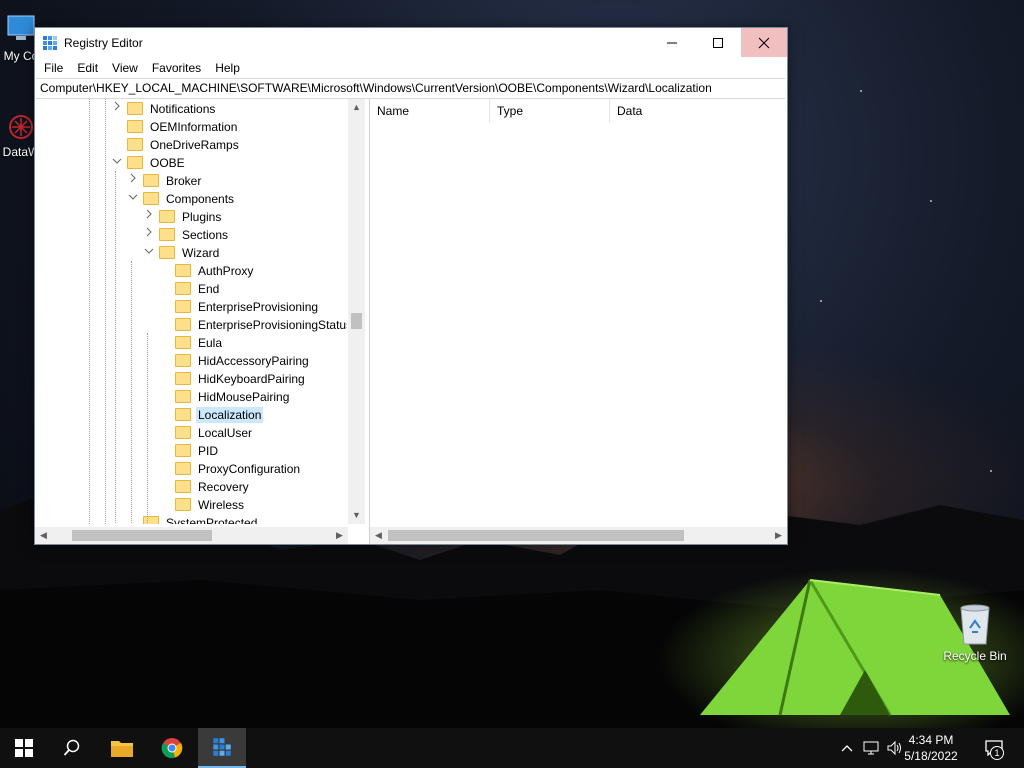 Image resolution: width=1024 pixels, height=768 pixels. Describe the element at coordinates (21, 127) in the screenshot. I see `datawizard-app-icon` at that location.